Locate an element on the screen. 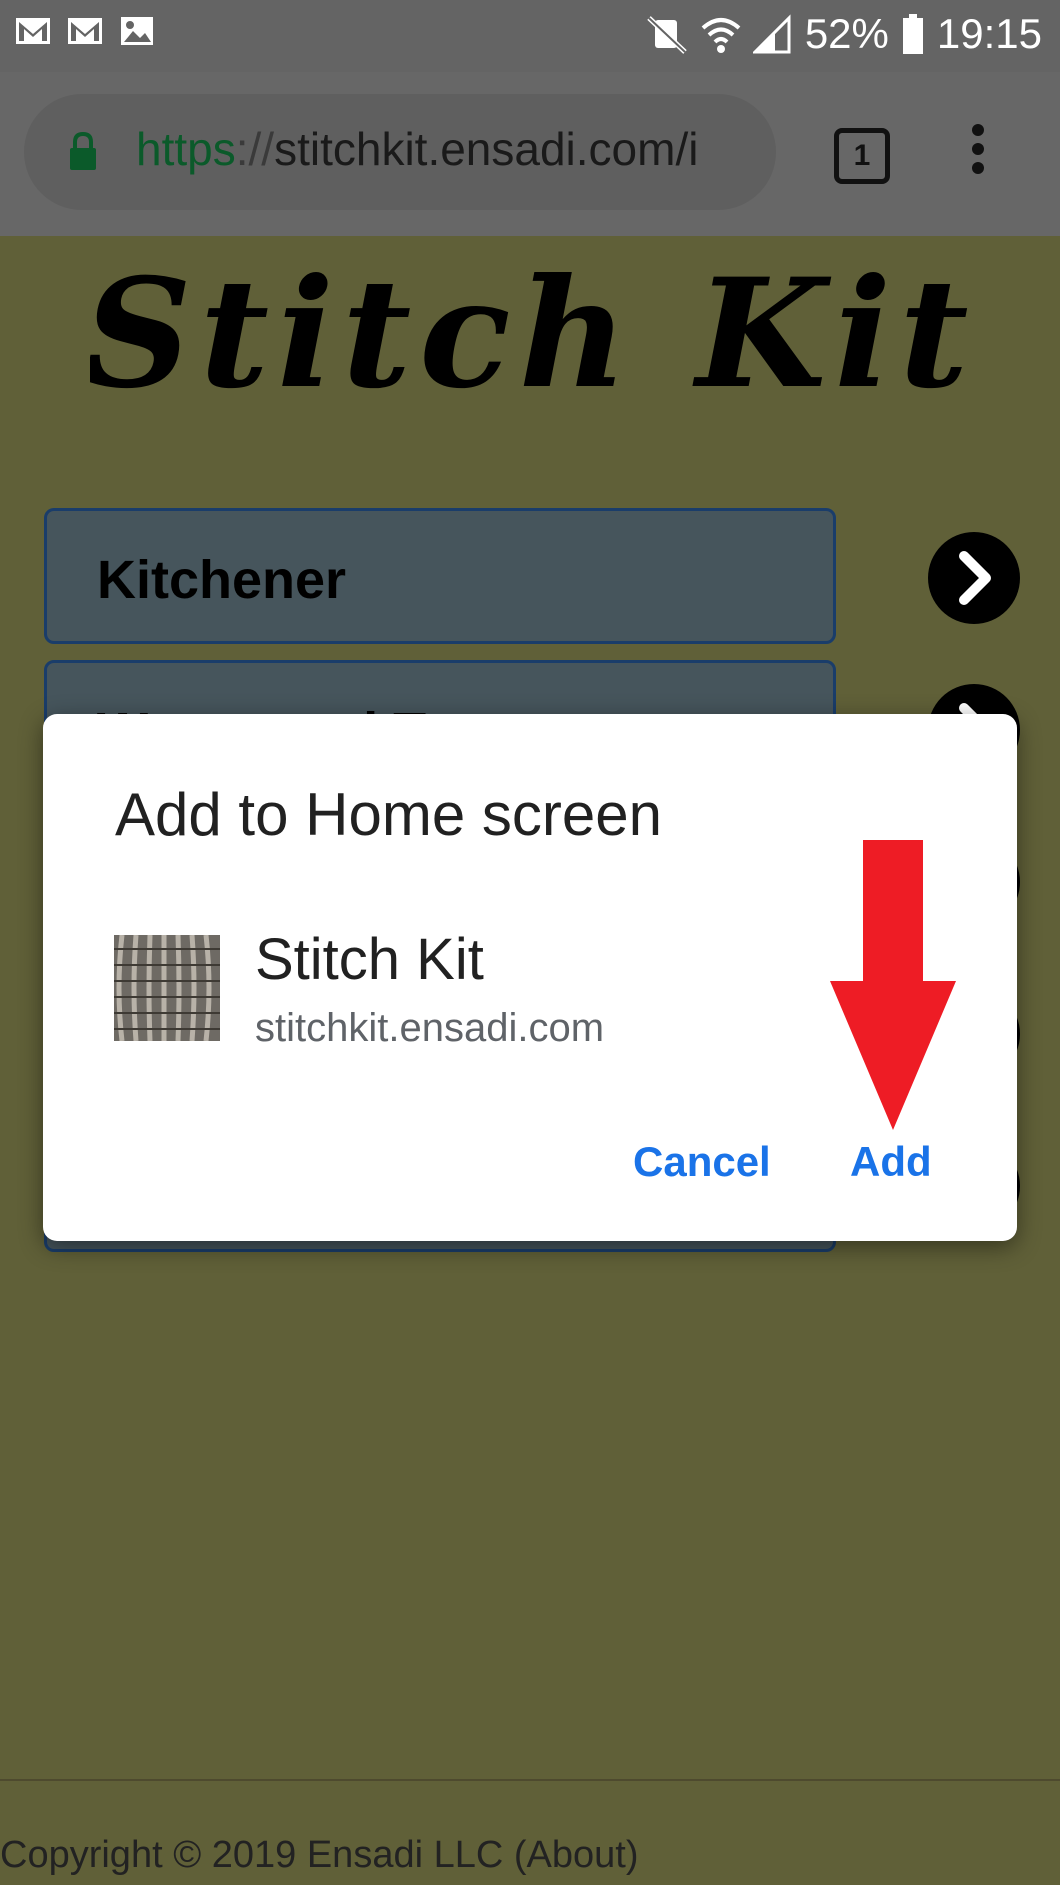 Image resolution: width=1060 pixels, height=1885 pixels. dialog-title: Add to Home screen is located at coordinates (388, 814).